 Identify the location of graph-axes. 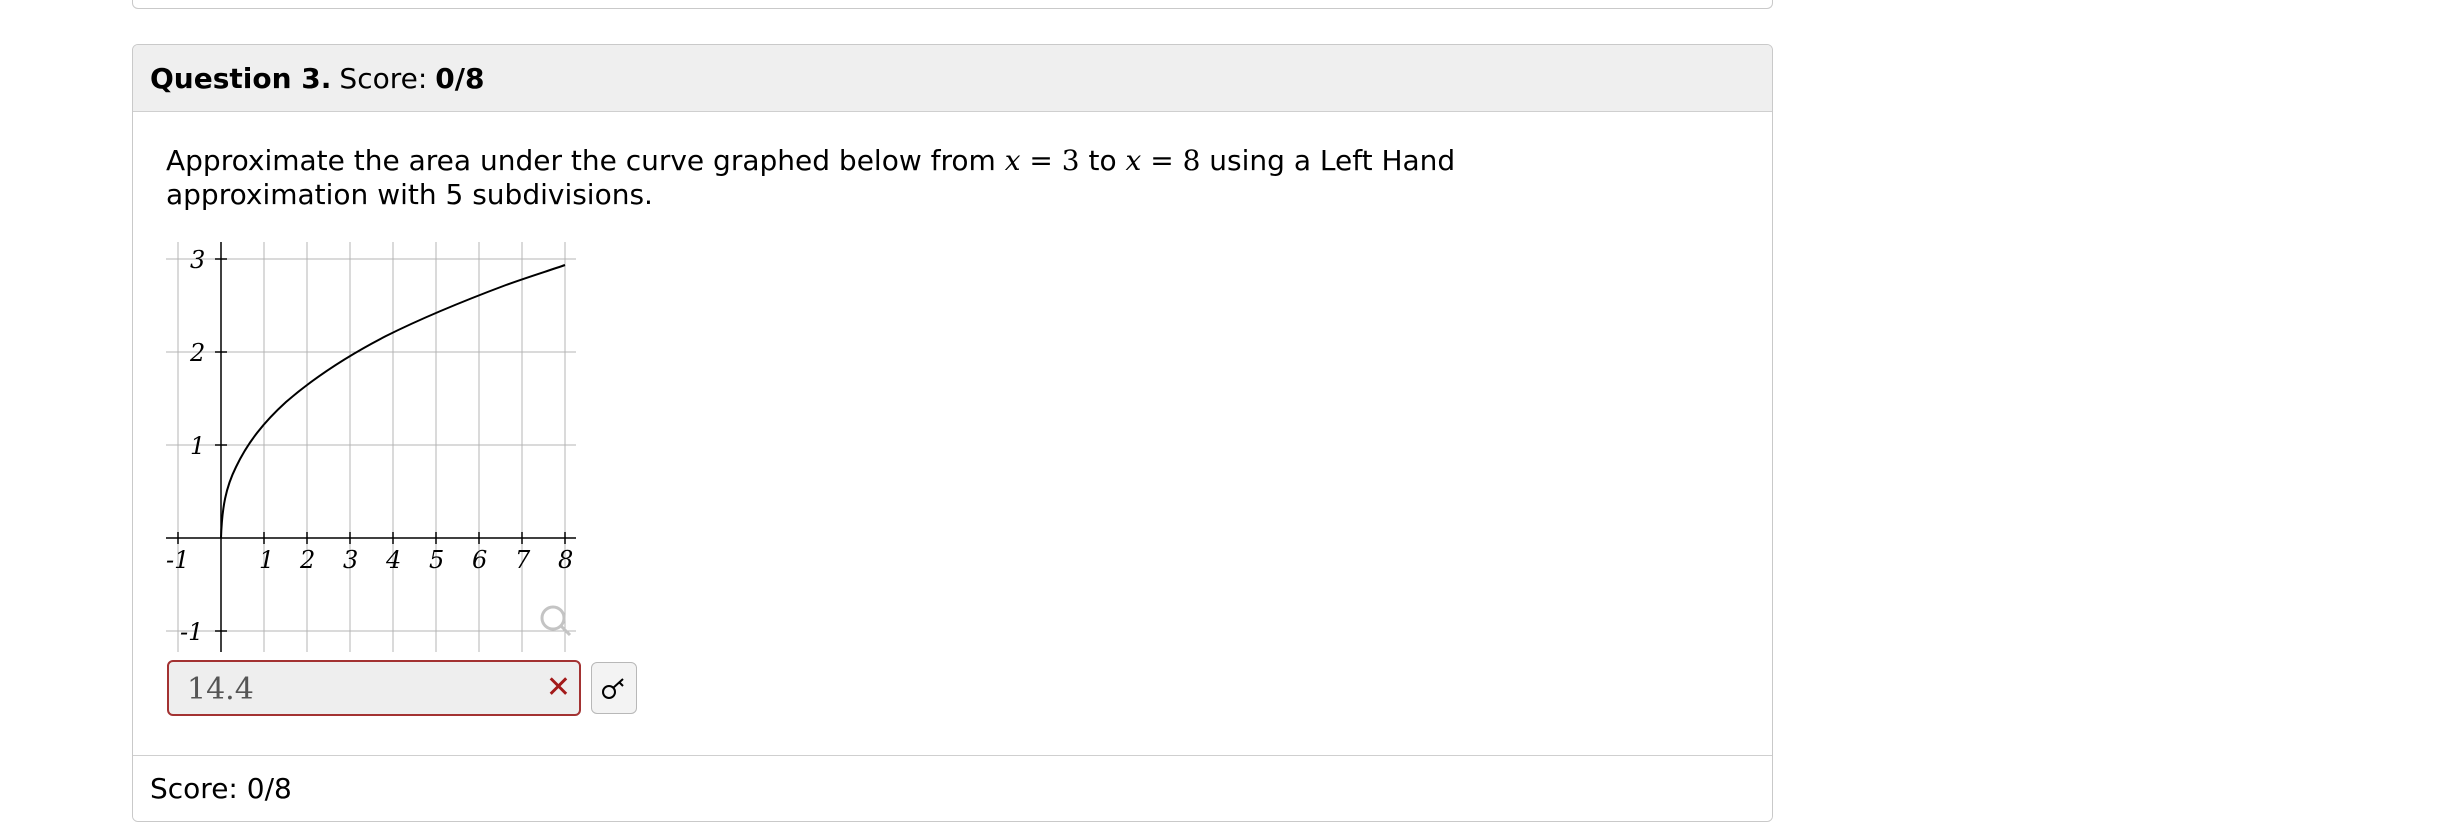
(371, 447).